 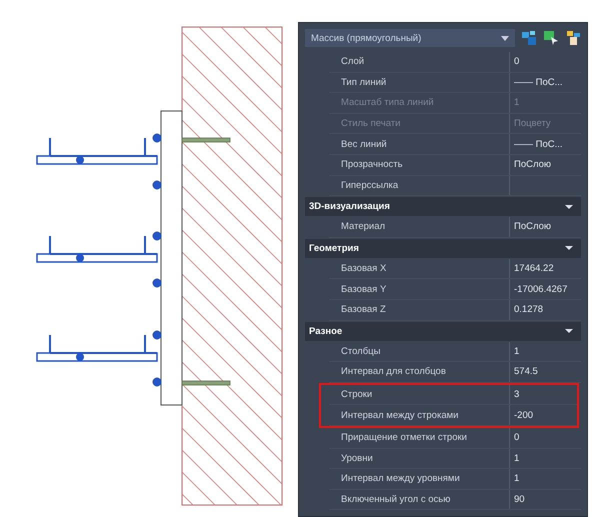 I want to click on object-type-dropdown: Массив (прямоугольный), so click(x=410, y=38).